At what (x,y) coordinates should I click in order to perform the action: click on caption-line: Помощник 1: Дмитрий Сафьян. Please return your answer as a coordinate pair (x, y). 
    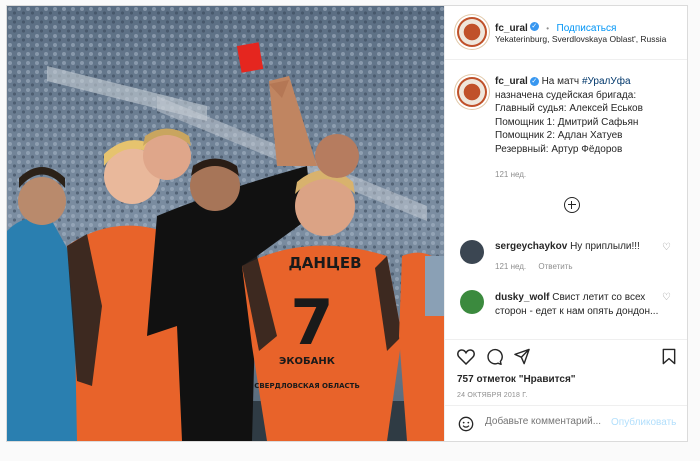
    Looking at the image, I should click on (567, 122).